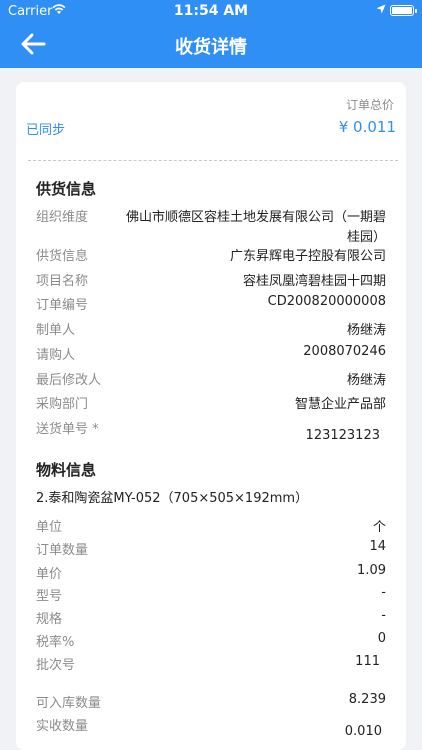 This screenshot has width=422, height=750. I want to click on project-name-value: 容桂凤凰湾碧桂园十四期, so click(314, 281).